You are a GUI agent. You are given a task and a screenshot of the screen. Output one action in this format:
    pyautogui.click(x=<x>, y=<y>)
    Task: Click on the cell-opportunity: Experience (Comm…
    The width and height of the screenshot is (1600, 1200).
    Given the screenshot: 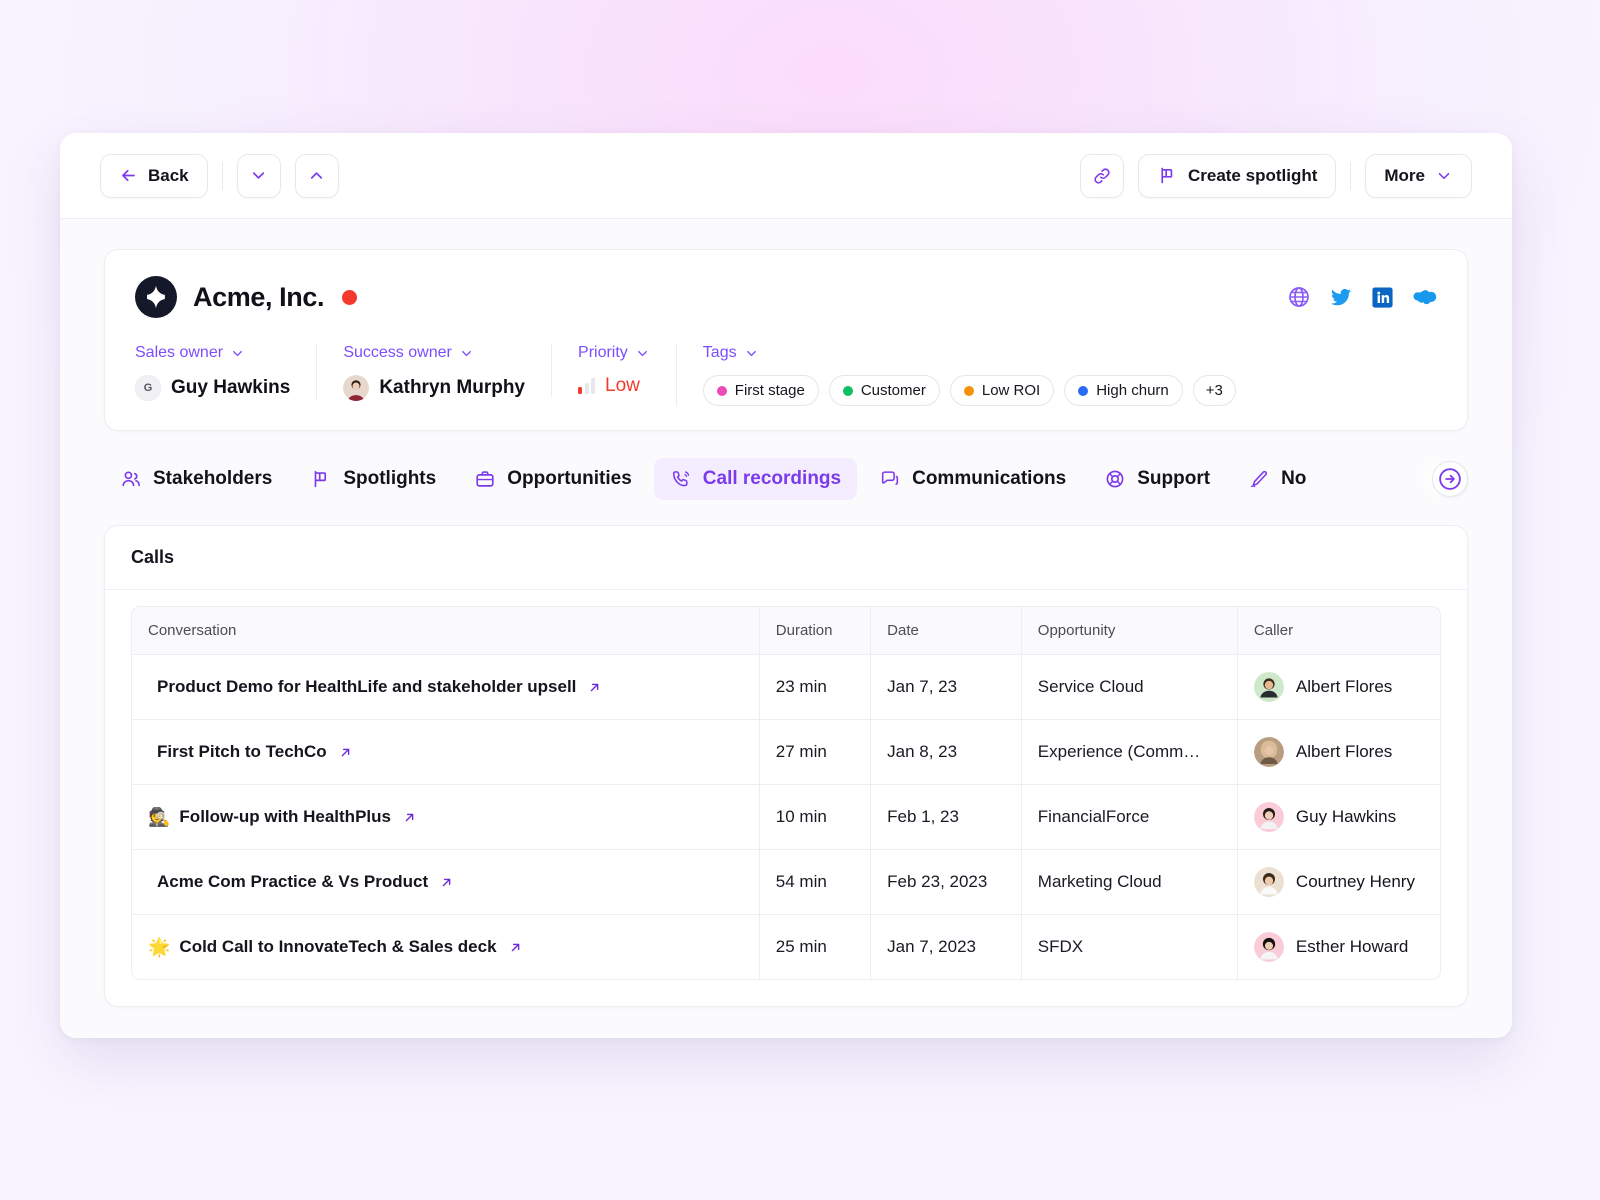 What is the action you would take?
    pyautogui.click(x=1129, y=752)
    